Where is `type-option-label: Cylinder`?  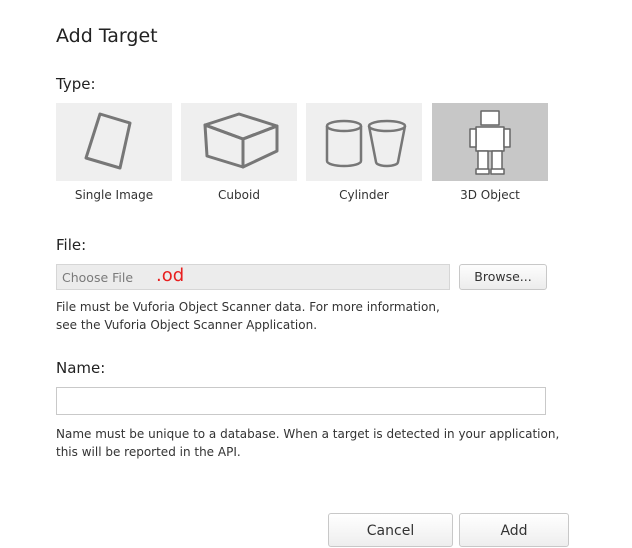 type-option-label: Cylinder is located at coordinates (364, 195).